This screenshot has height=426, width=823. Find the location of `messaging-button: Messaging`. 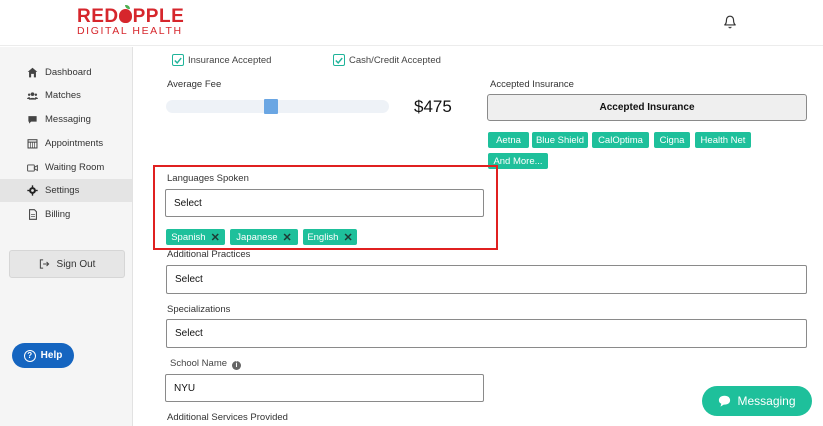

messaging-button: Messaging is located at coordinates (757, 401).